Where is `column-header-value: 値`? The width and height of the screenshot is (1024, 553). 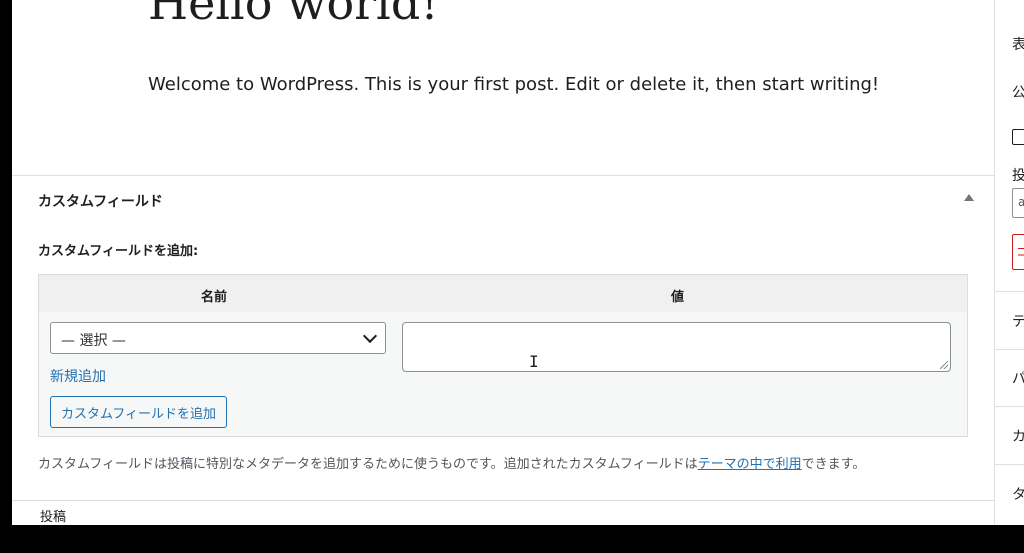
column-header-value: 値 is located at coordinates (678, 297).